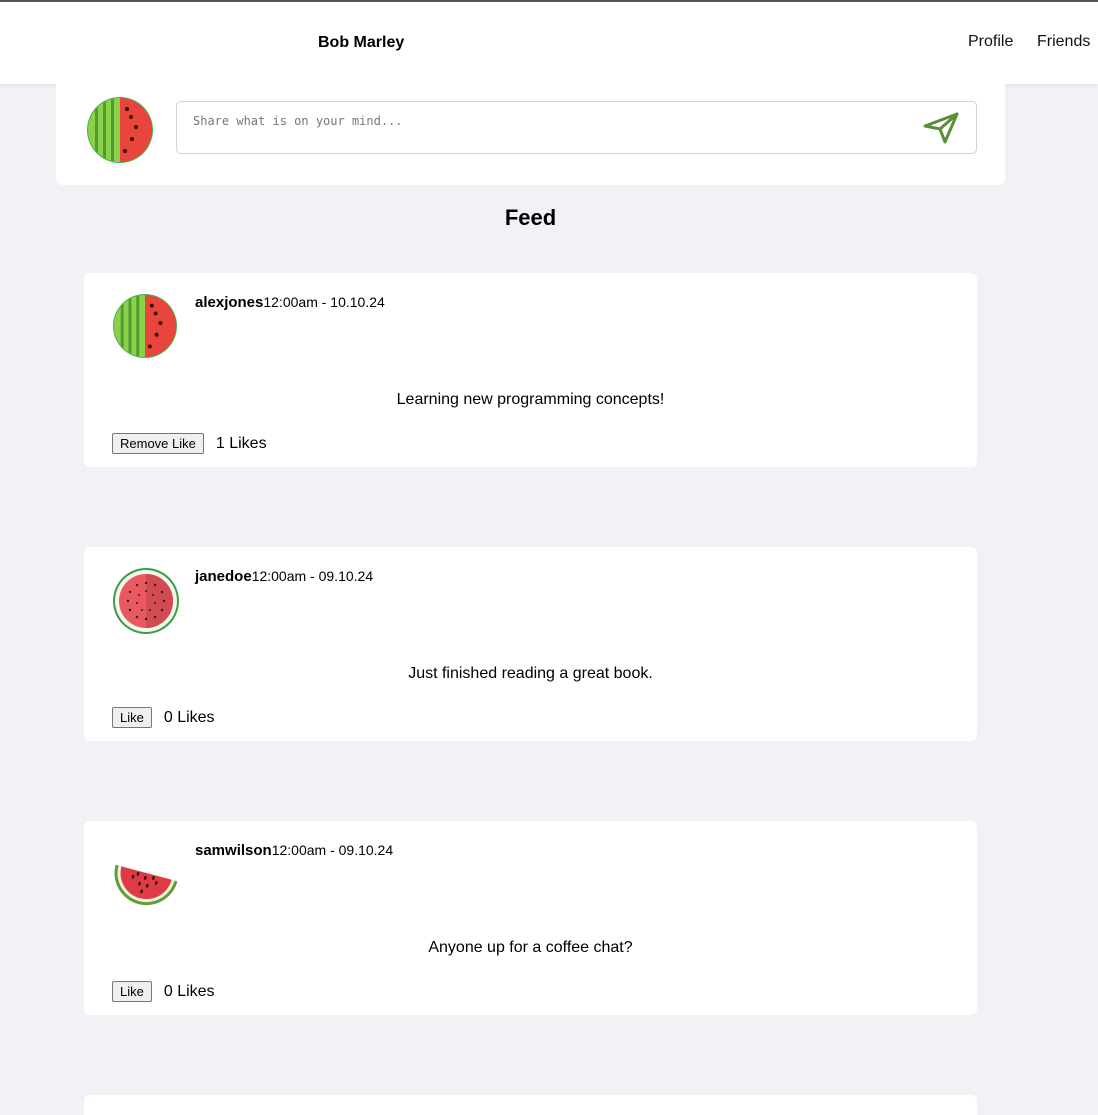 The image size is (1098, 1115). Describe the element at coordinates (530, 1105) in the screenshot. I see `post-card` at that location.